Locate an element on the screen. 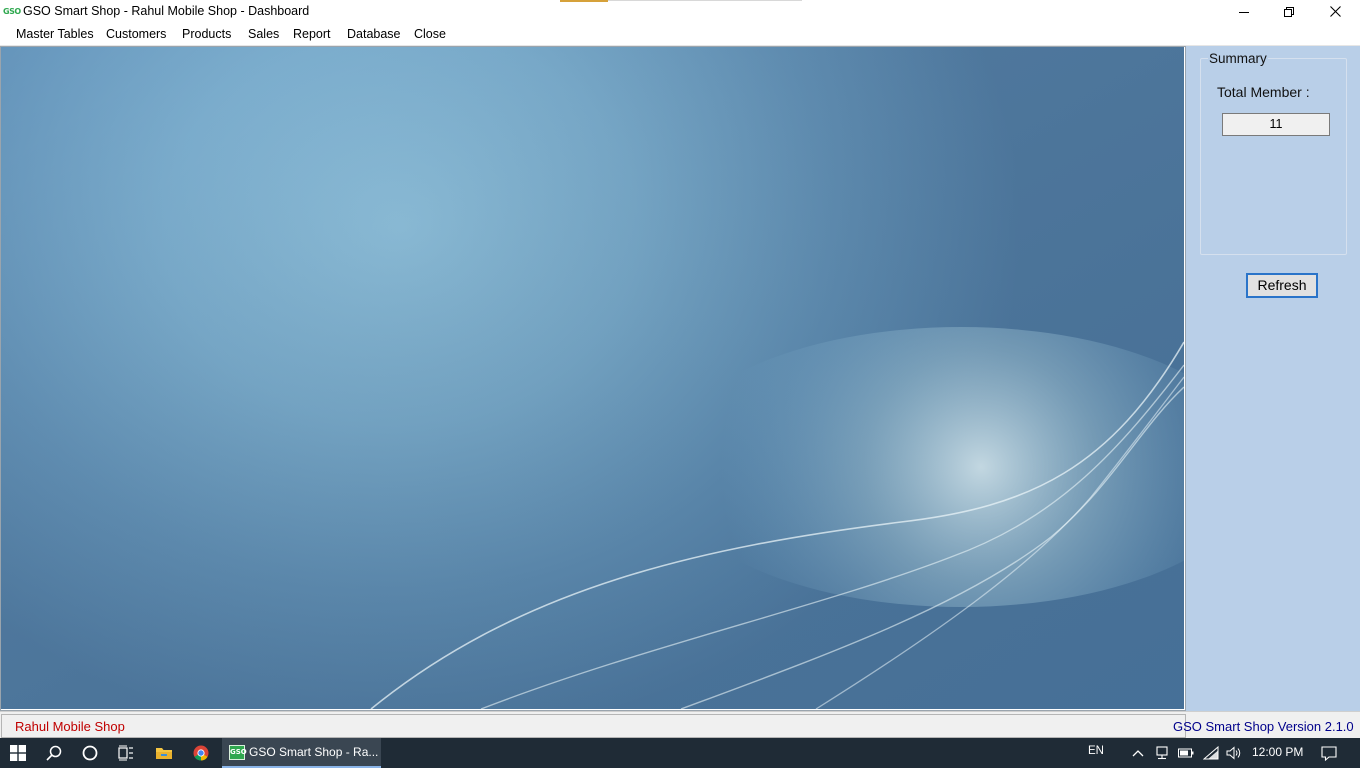 Image resolution: width=1360 pixels, height=768 pixels. battery-icon is located at coordinates (1186, 753).